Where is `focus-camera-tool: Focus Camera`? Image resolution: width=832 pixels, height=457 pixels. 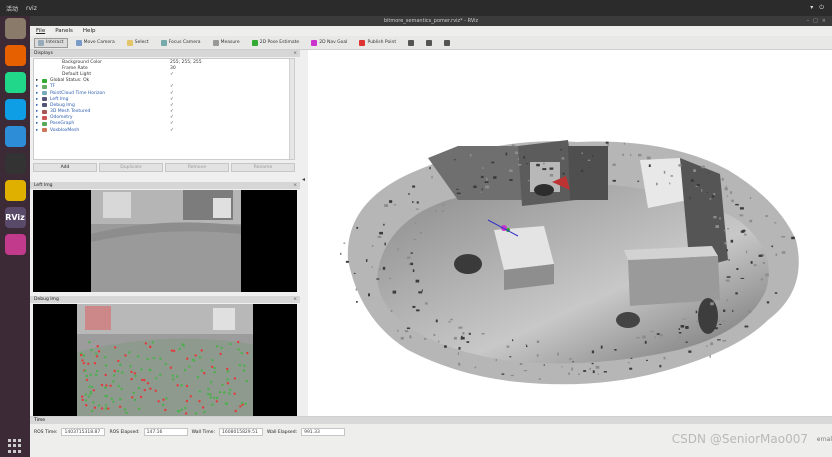 focus-camera-tool: Focus Camera is located at coordinates (181, 43).